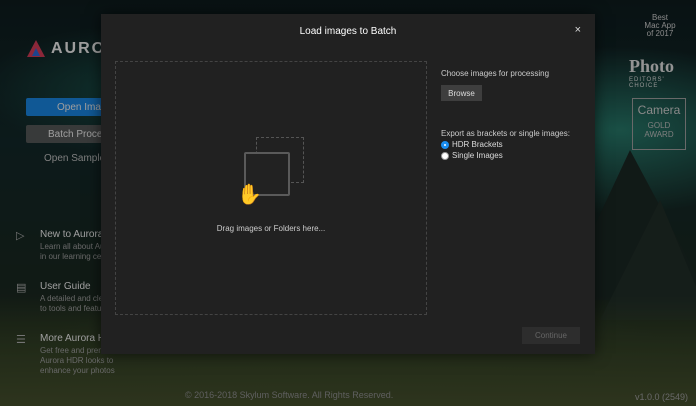  What do you see at coordinates (516, 144) in the screenshot?
I see `radio-hdr-brackets: HDR Brackets` at bounding box center [516, 144].